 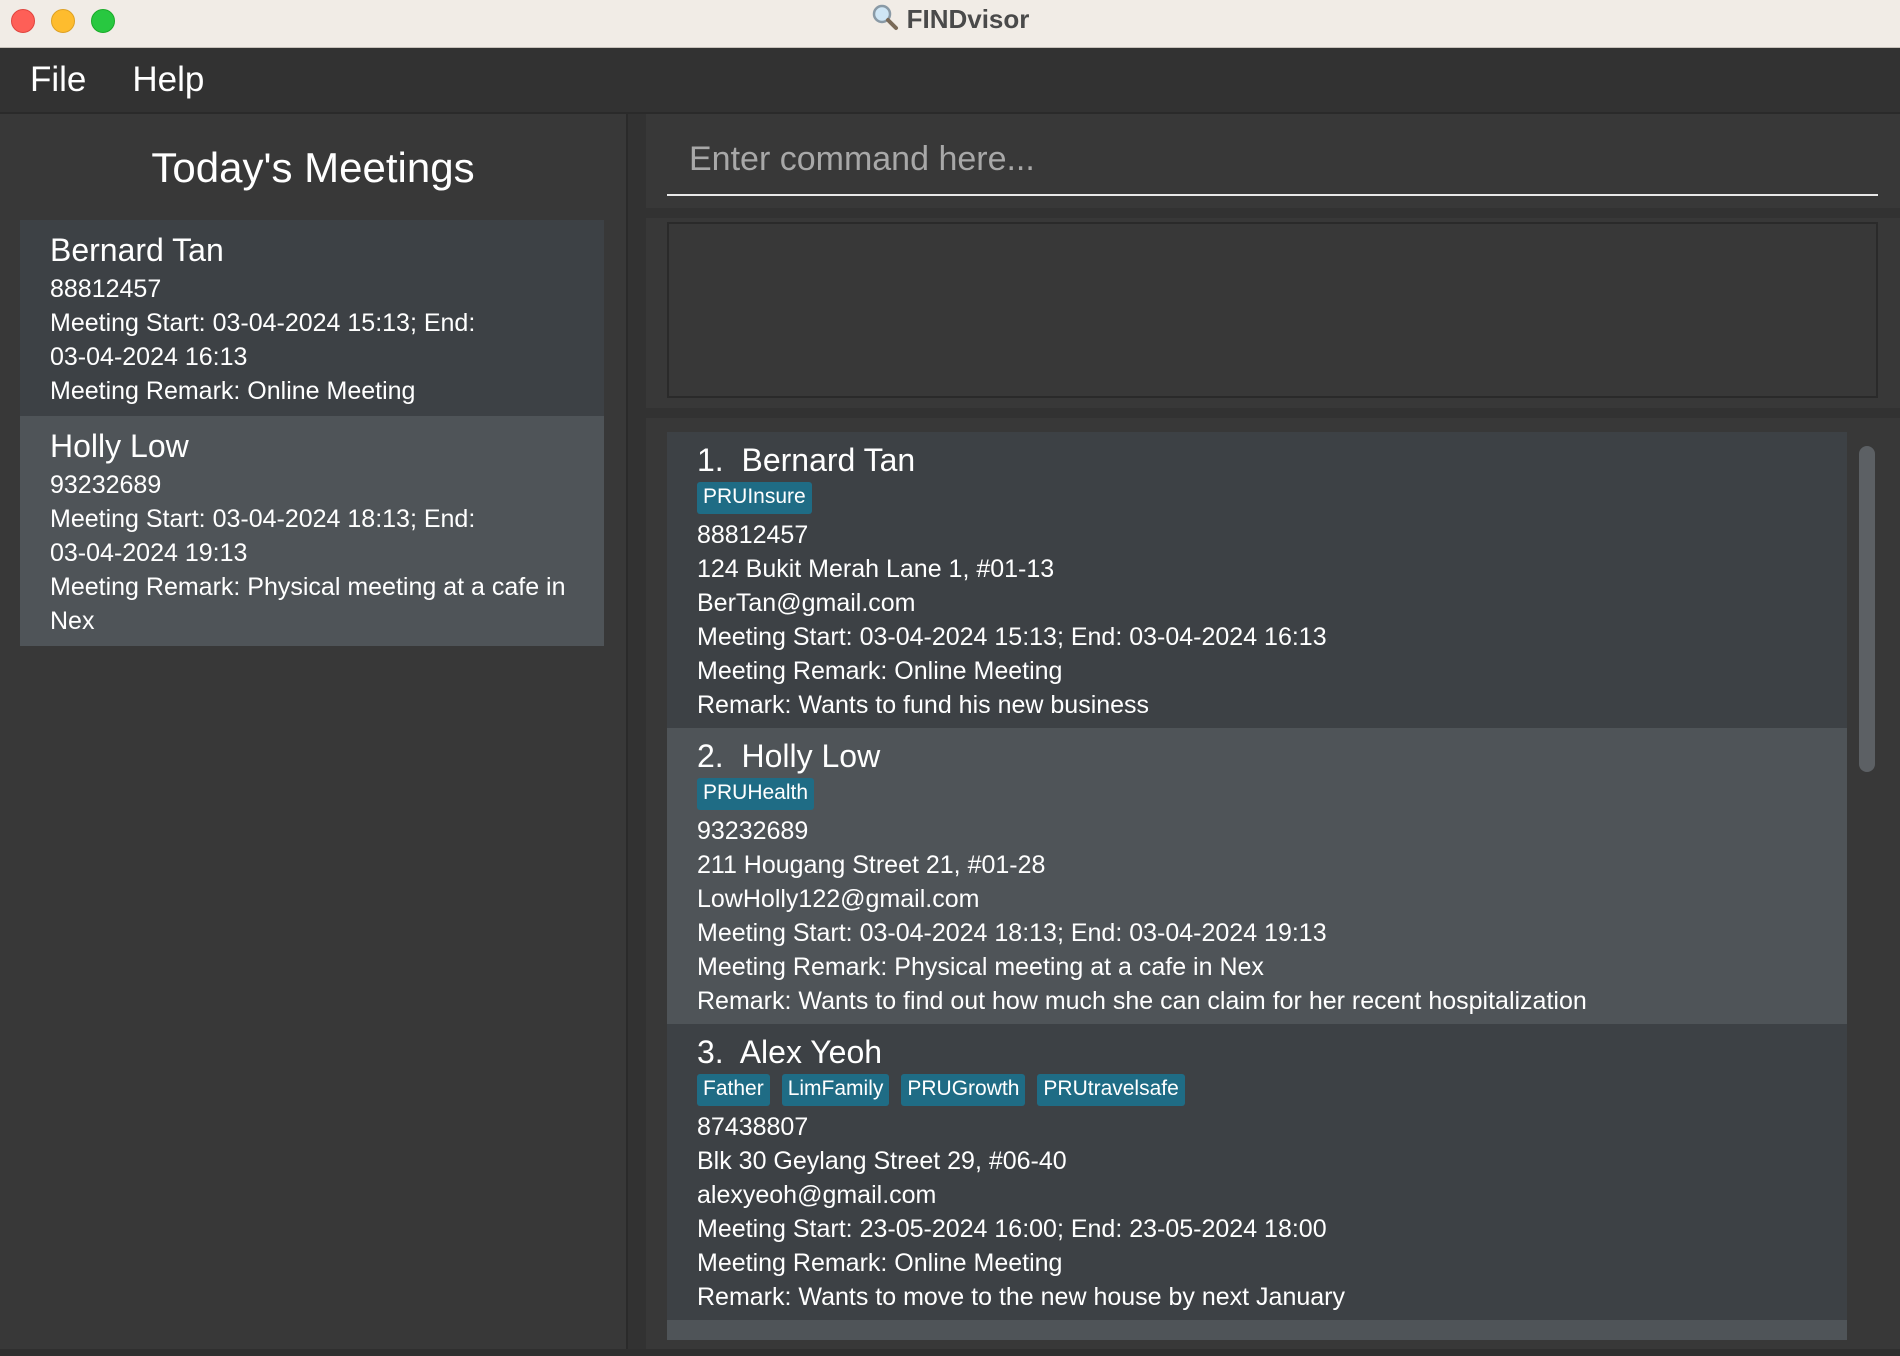 What do you see at coordinates (828, 460) in the screenshot?
I see `person-name: Bernard Tan` at bounding box center [828, 460].